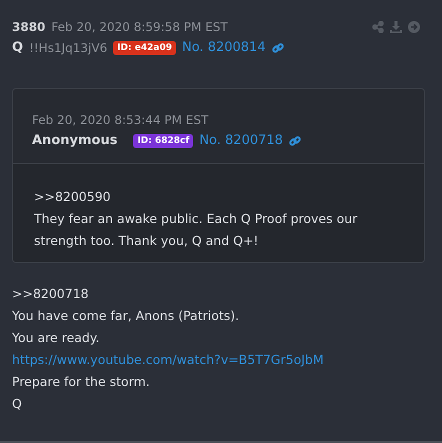 Image resolution: width=442 pixels, height=443 pixels. What do you see at coordinates (221, 360) in the screenshot?
I see `video-link: https://www.youtube.com/watch?v=B5T7Gr5oJbM` at bounding box center [221, 360].